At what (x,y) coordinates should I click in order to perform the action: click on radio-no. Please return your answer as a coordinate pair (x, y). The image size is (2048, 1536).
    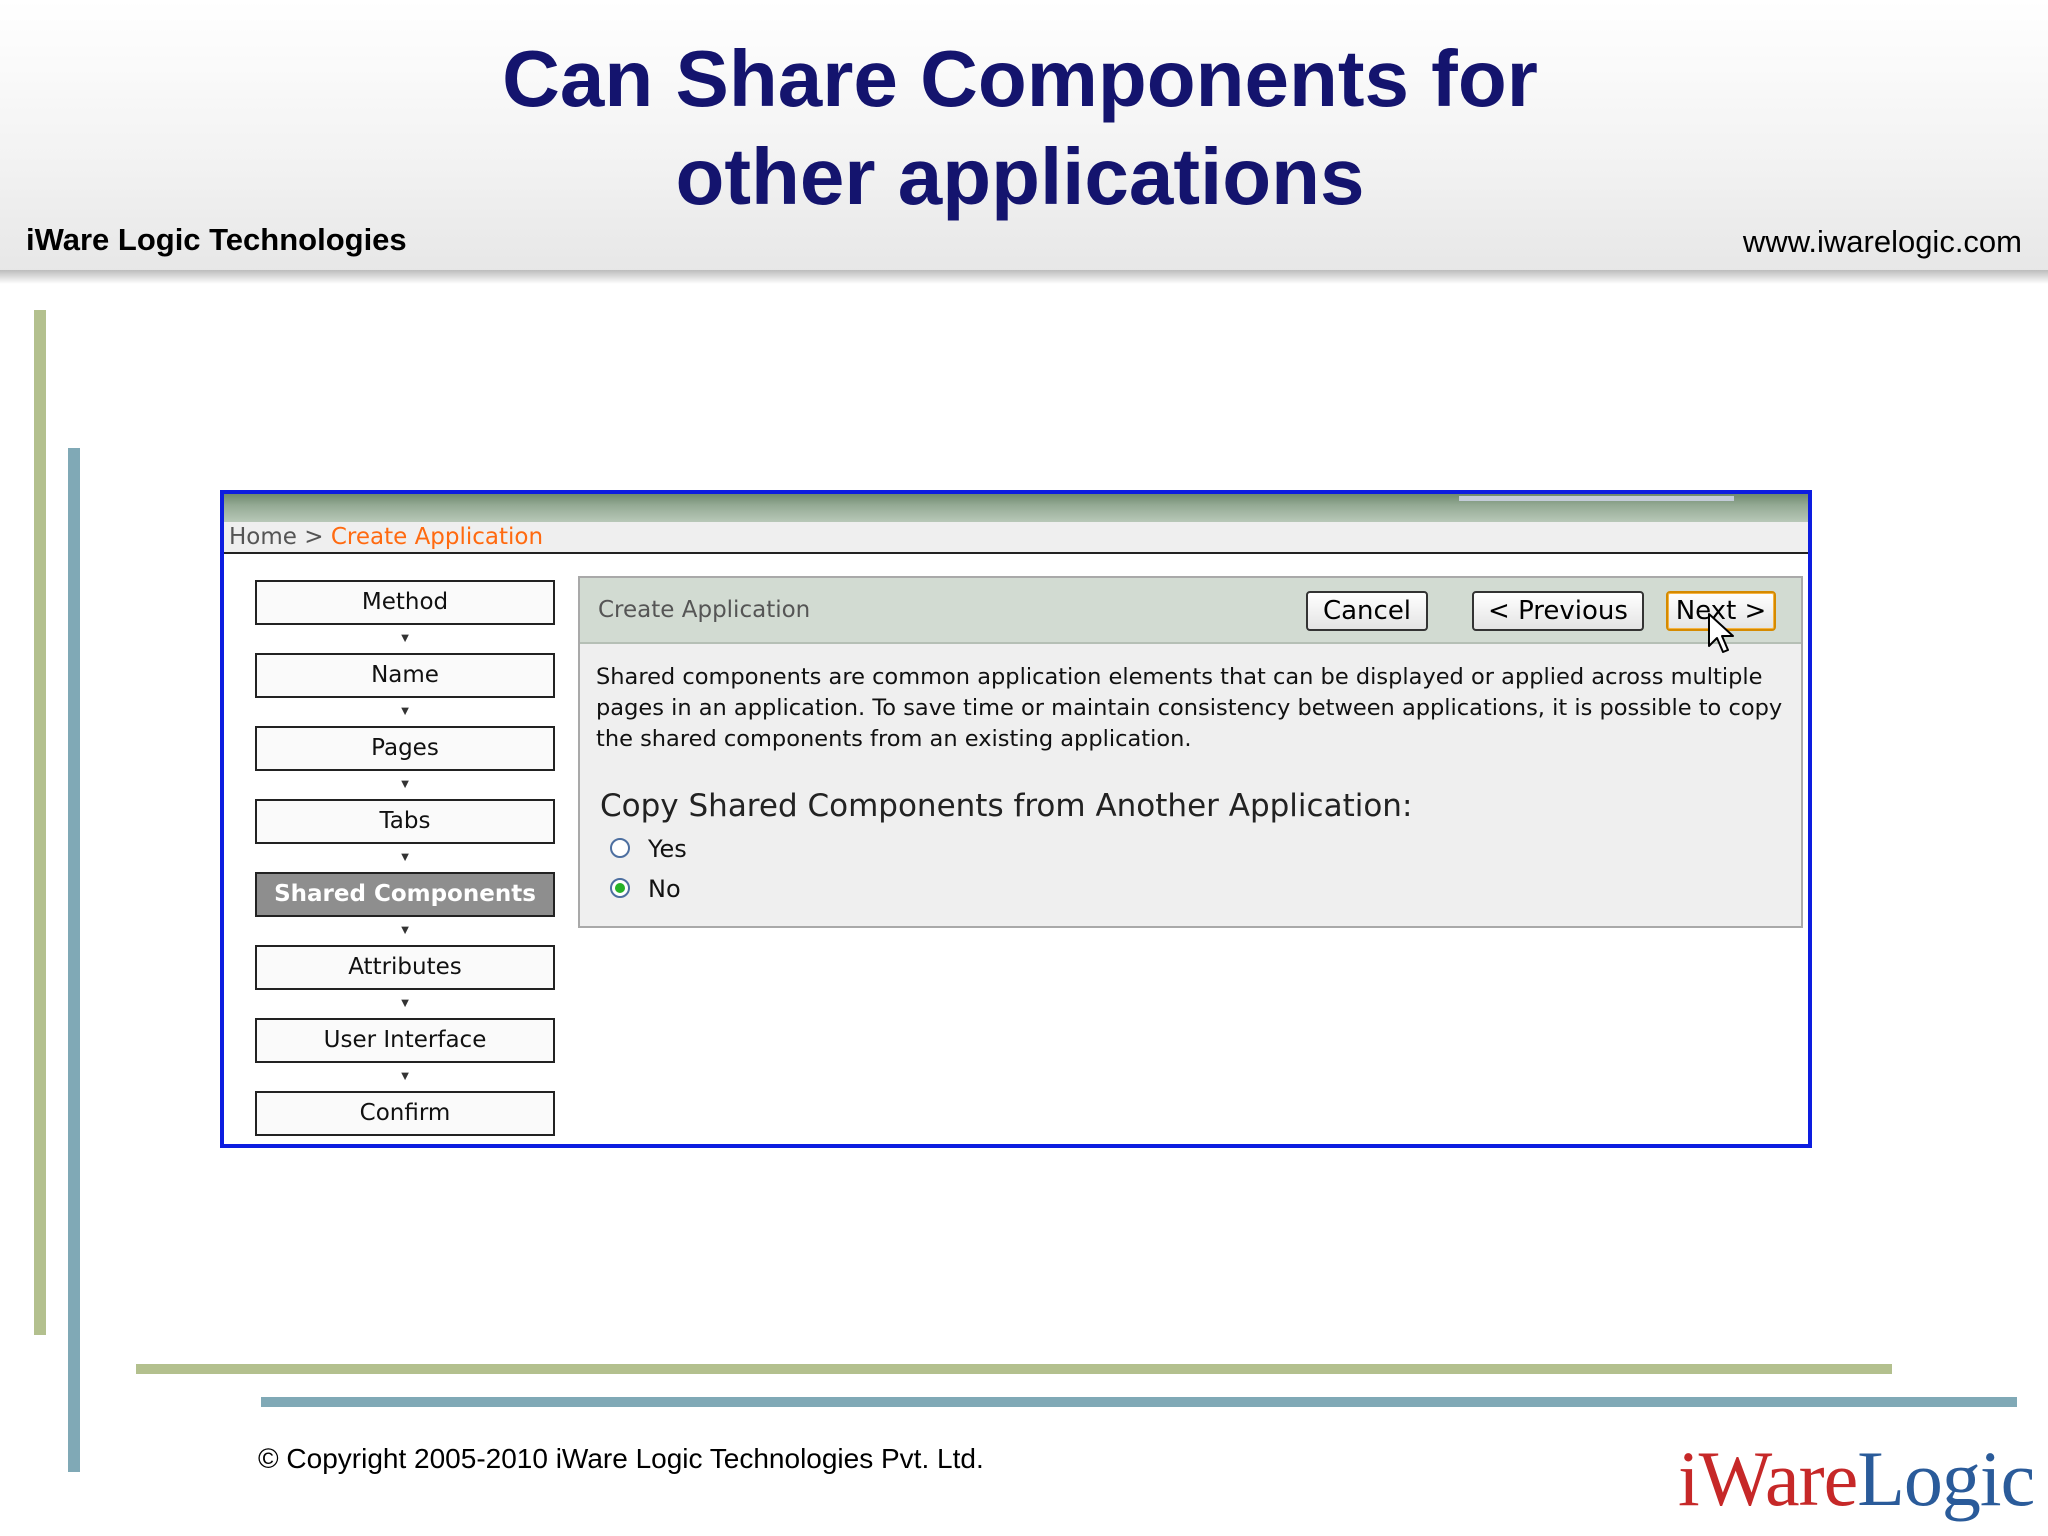
    Looking at the image, I should click on (620, 888).